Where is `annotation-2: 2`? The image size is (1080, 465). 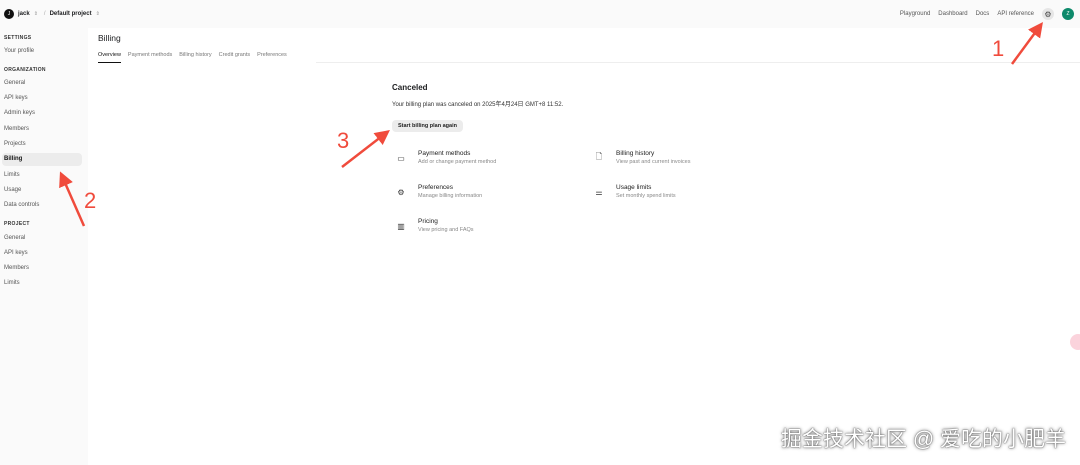
annotation-2: 2 is located at coordinates (90, 200).